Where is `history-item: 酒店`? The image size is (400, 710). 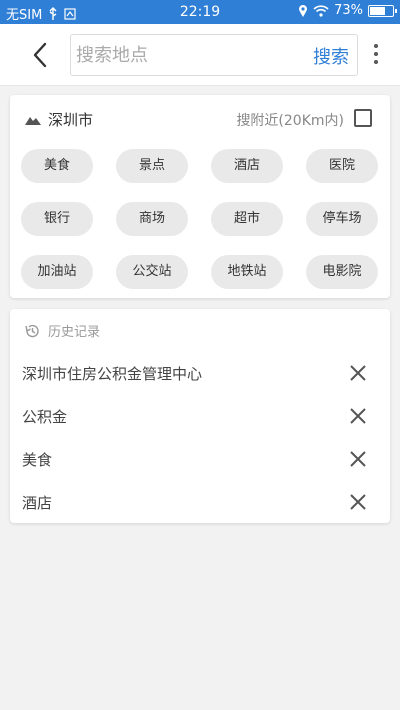
history-item: 酒店 is located at coordinates (200, 502).